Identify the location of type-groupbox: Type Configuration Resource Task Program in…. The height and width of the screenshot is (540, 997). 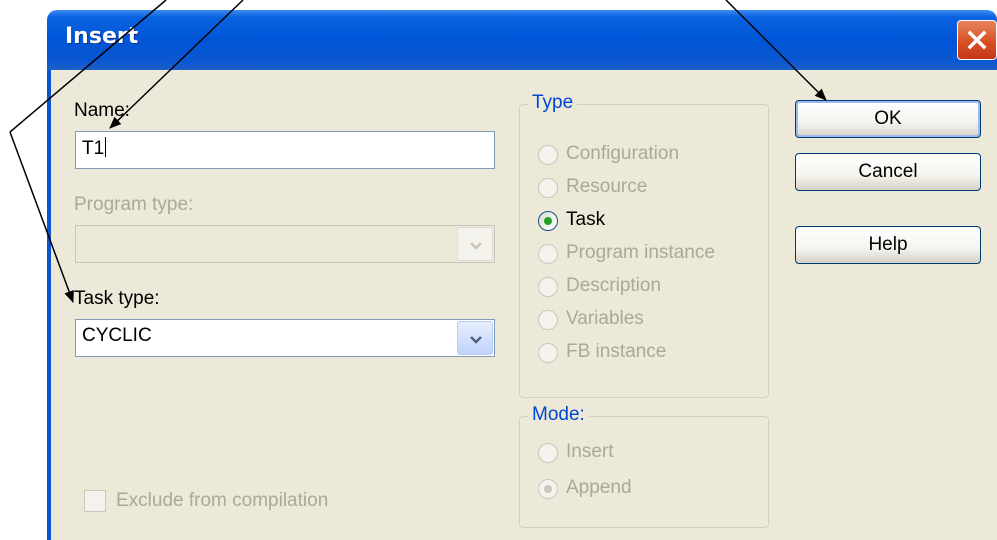
(644, 245).